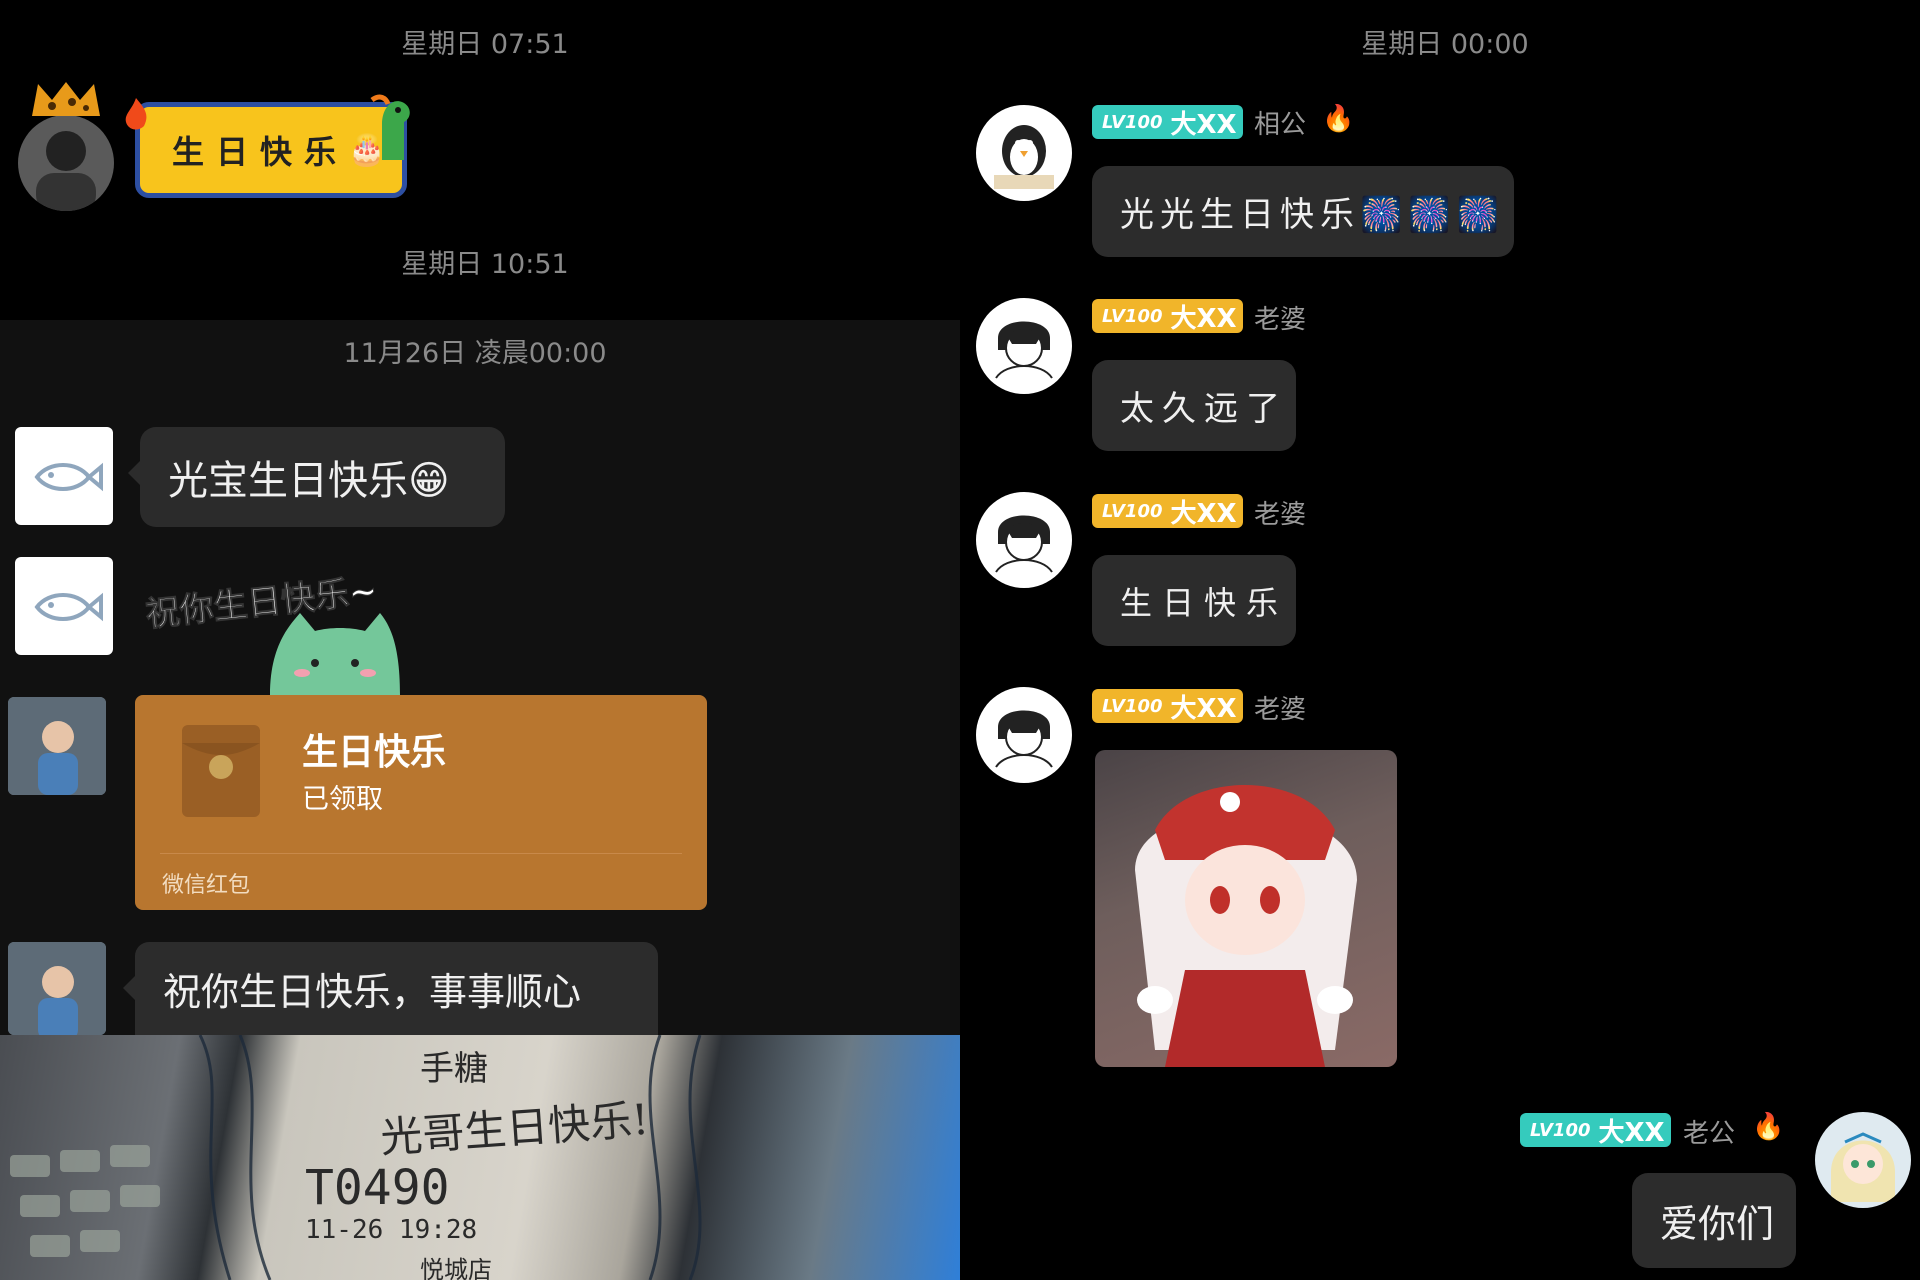 The height and width of the screenshot is (1280, 1920). I want to click on sticker-line-4: 11-26 19:28, so click(391, 1230).